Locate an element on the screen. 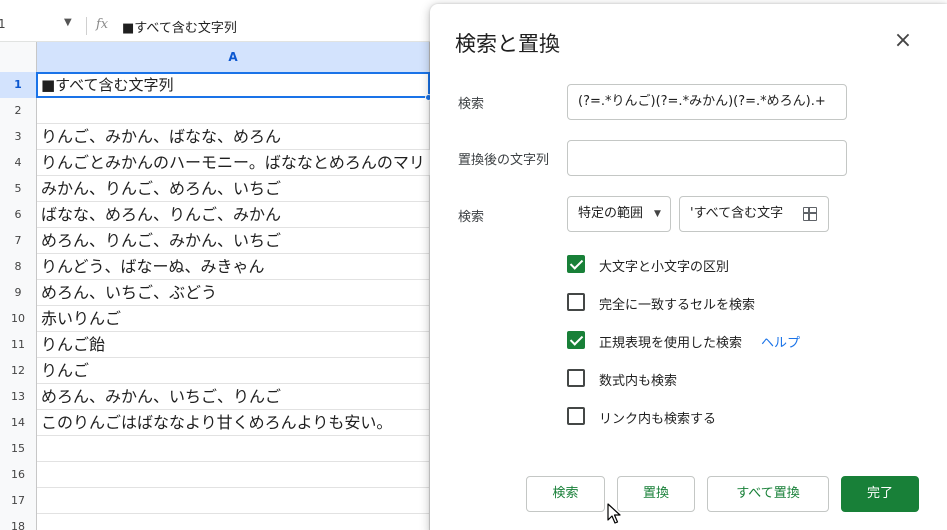  row-header: 5 is located at coordinates (18, 189).